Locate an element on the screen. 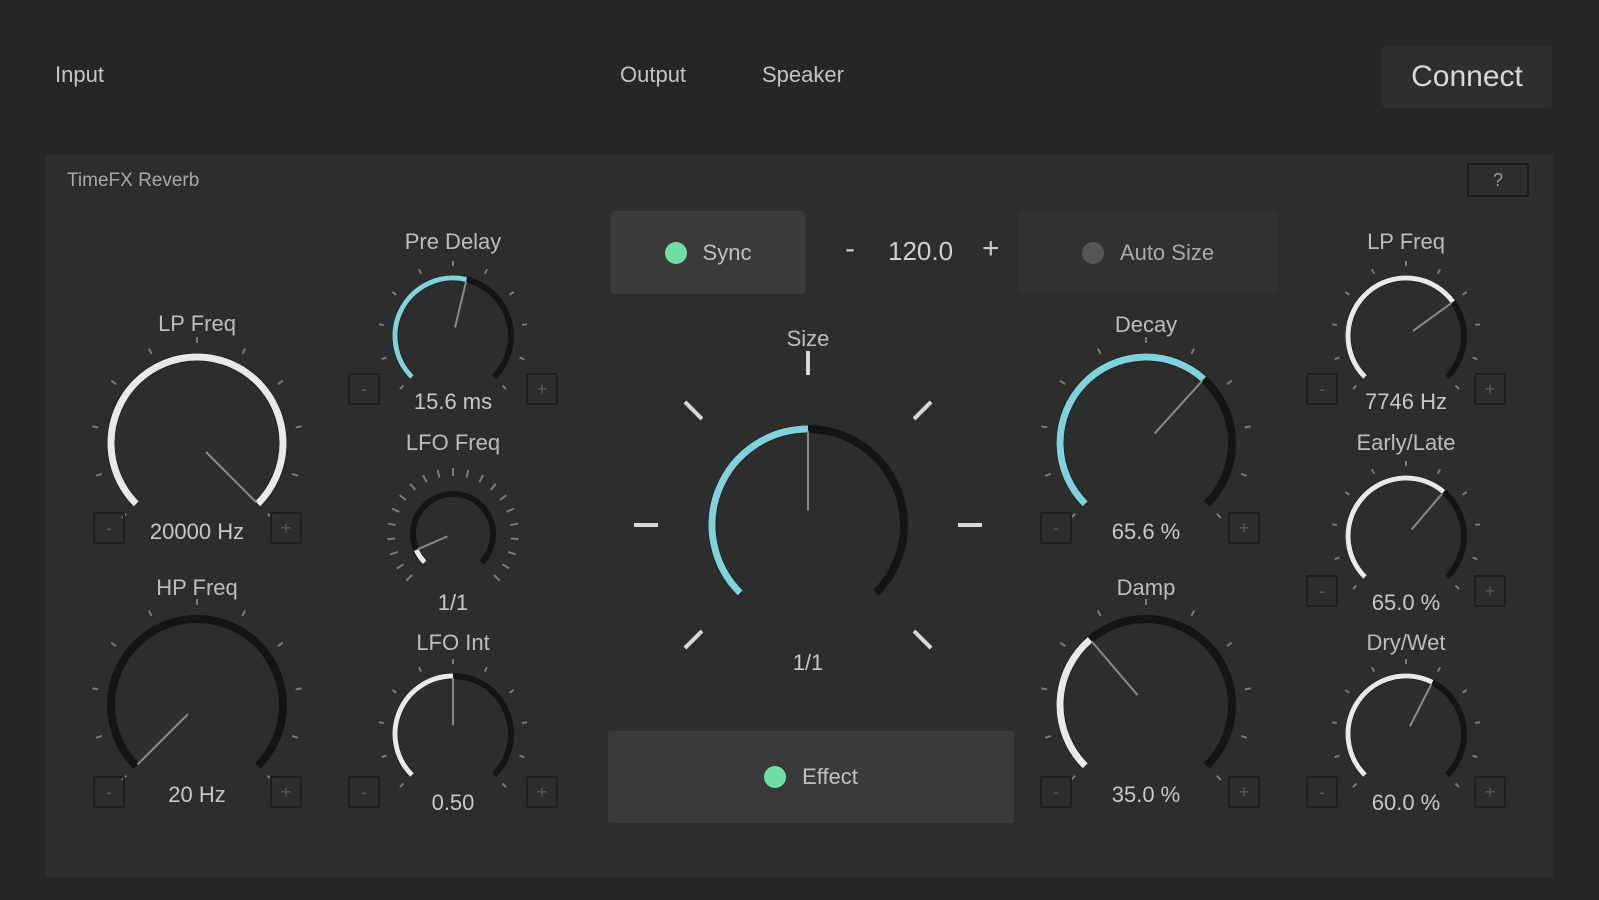 The image size is (1599, 900). lp-freq-right-minus-button: - is located at coordinates (1322, 389).